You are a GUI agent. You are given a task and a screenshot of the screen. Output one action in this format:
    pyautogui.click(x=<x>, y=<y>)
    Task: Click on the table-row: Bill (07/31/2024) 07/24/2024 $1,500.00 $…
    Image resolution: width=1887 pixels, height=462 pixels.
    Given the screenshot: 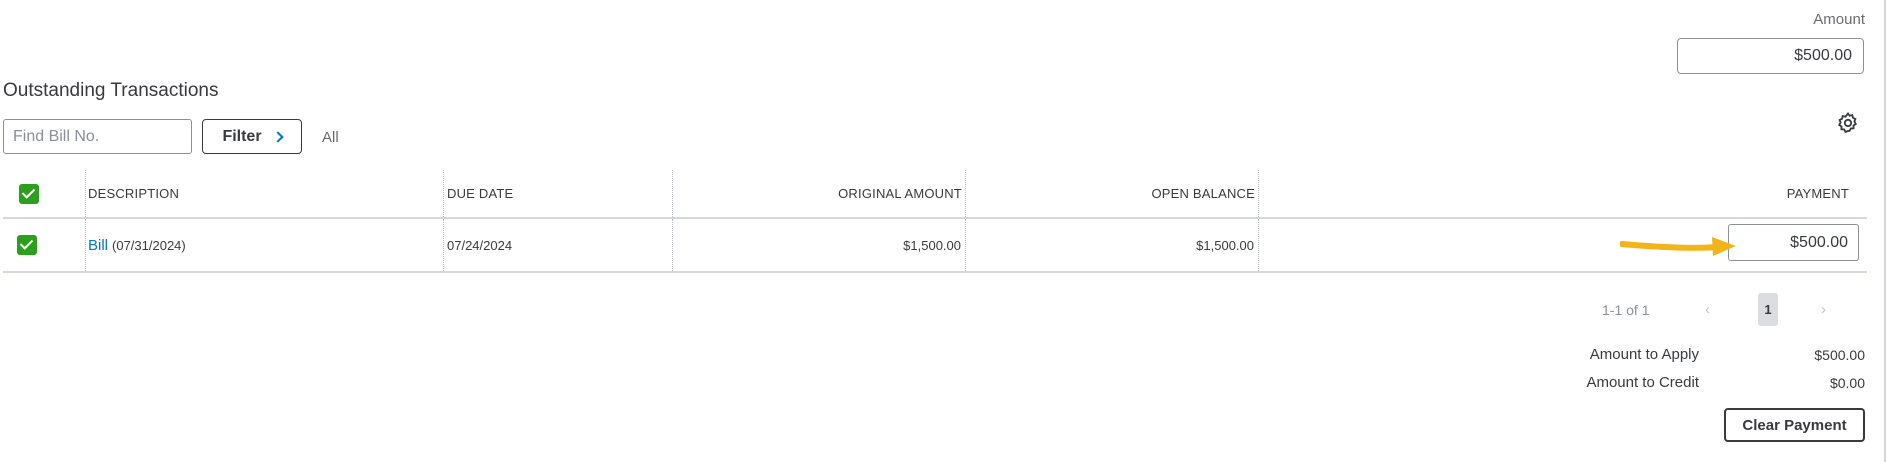 What is the action you would take?
    pyautogui.click(x=935, y=246)
    